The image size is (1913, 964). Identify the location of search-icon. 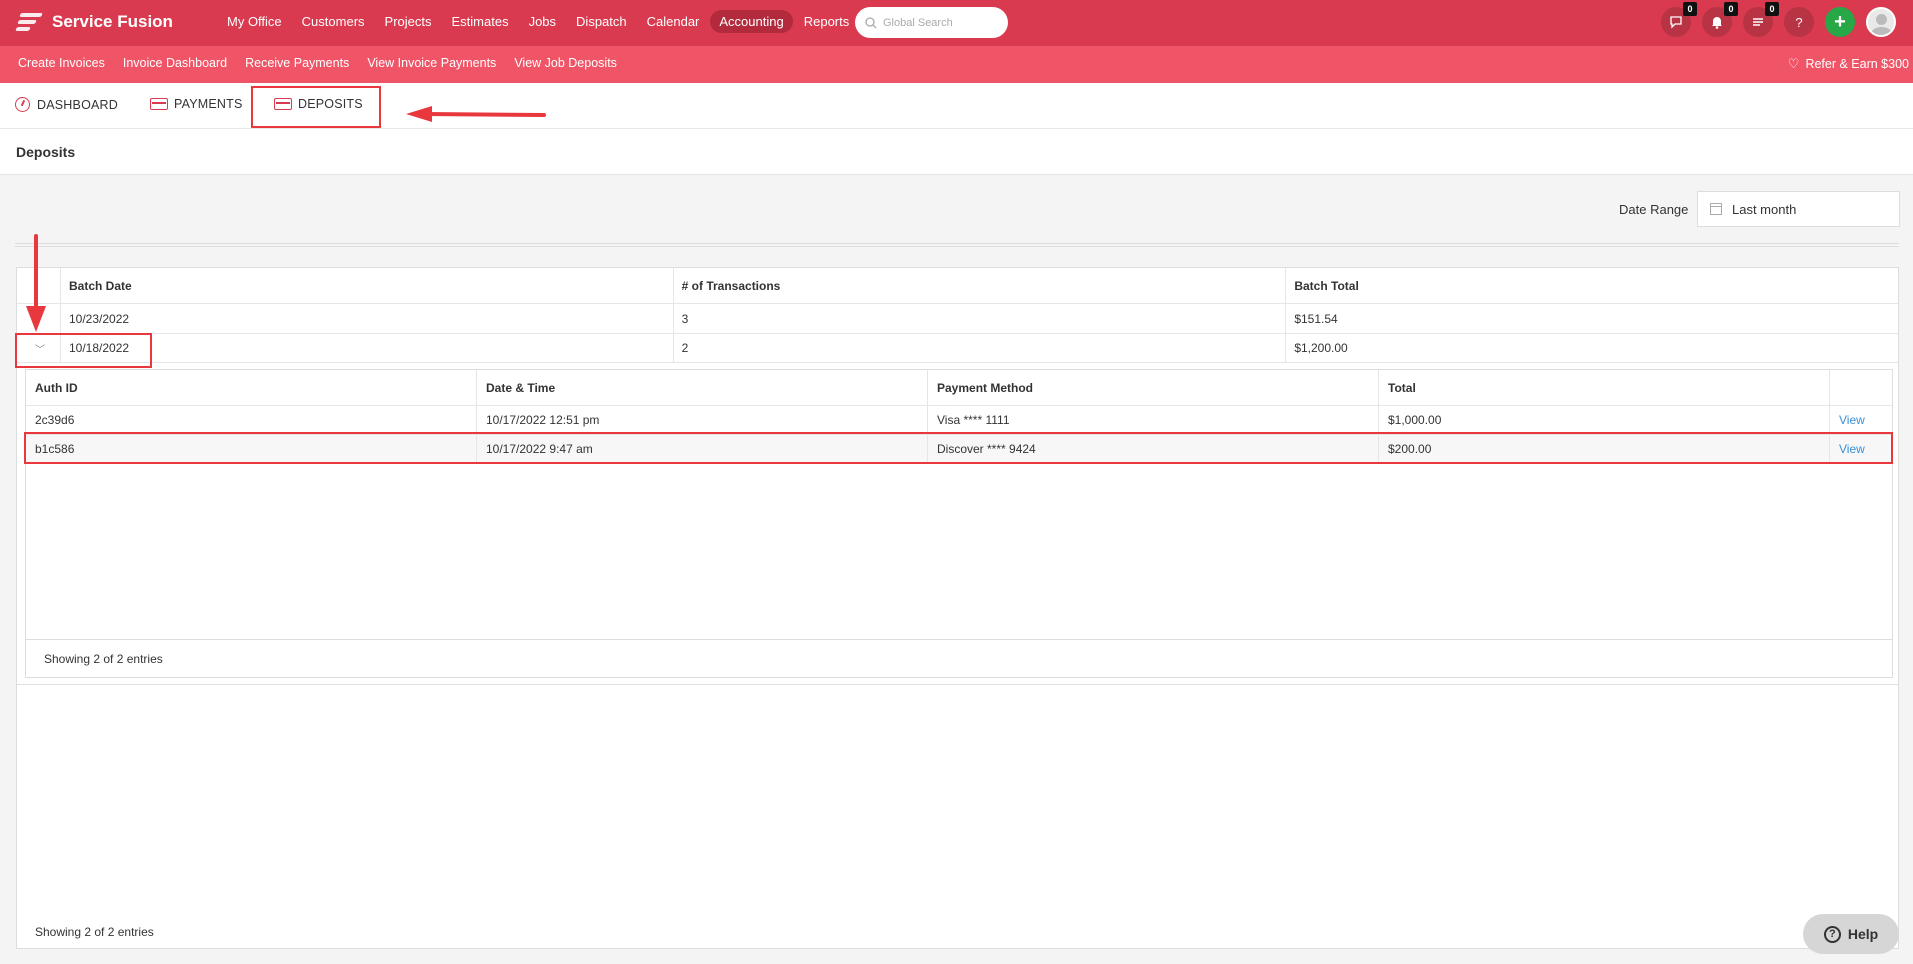
(871, 22).